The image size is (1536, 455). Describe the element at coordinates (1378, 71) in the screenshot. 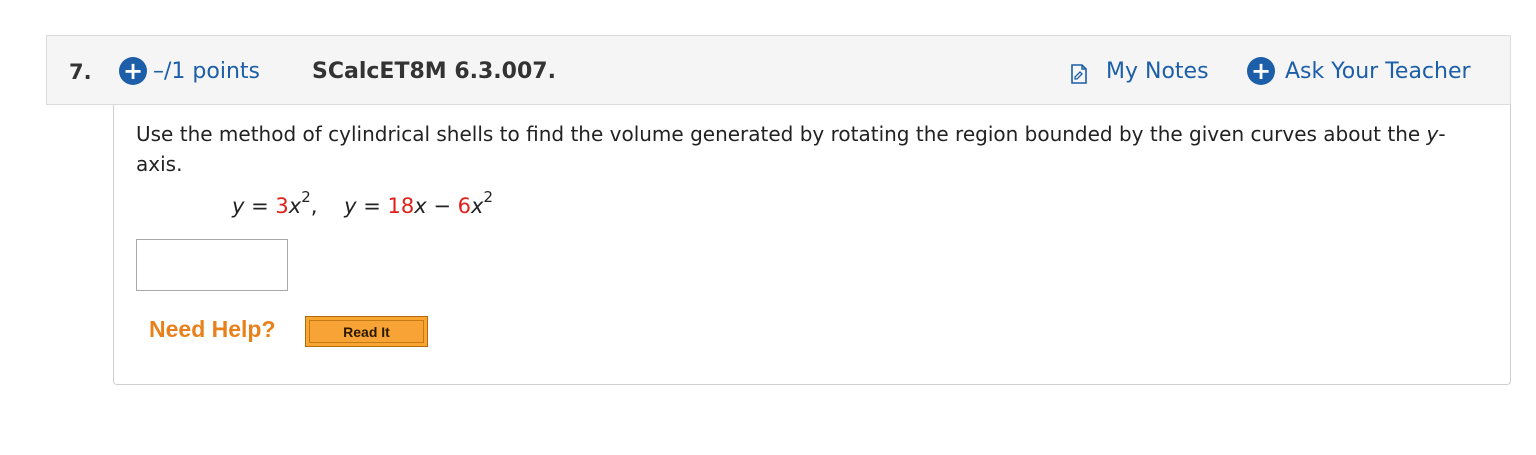

I see `ask-teacher-link: Ask Your Teacher` at that location.